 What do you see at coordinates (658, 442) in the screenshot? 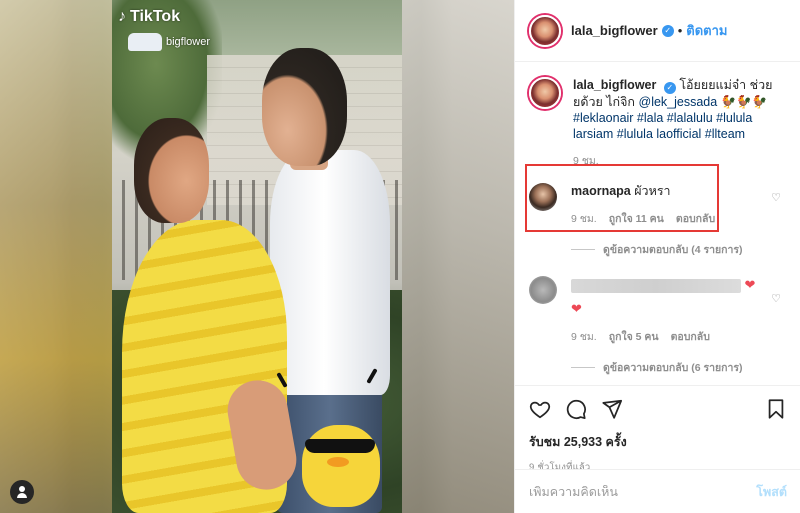
I see `view-count: รับชม 25,933 ครั้ง` at bounding box center [658, 442].